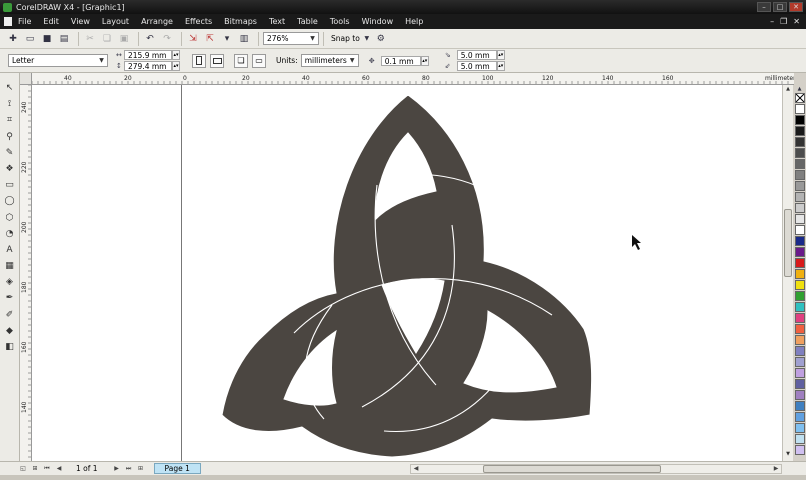  I want to click on text-tool-icon: A, so click(10, 250).